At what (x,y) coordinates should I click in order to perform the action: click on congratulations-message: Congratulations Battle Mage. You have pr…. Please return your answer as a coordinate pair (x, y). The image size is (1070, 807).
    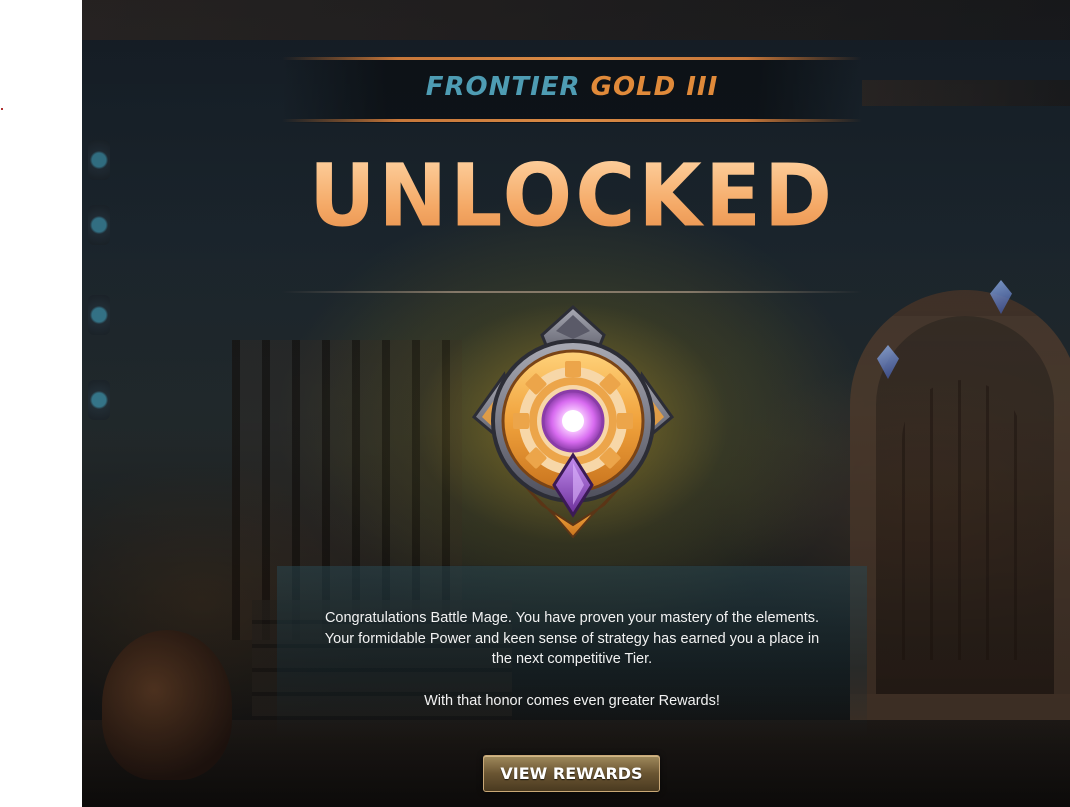
    Looking at the image, I should click on (572, 638).